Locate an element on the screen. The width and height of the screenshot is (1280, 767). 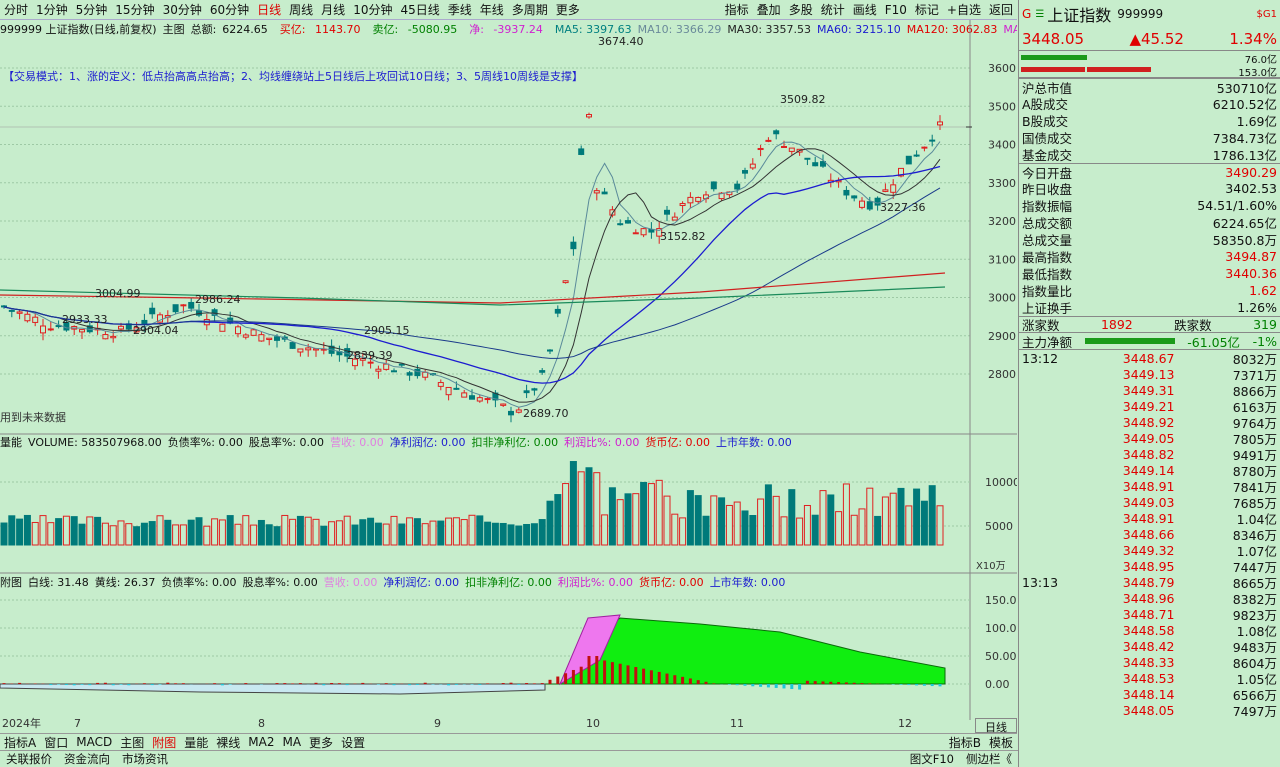
toolbar-action: 统计 is located at coordinates (833, 9).